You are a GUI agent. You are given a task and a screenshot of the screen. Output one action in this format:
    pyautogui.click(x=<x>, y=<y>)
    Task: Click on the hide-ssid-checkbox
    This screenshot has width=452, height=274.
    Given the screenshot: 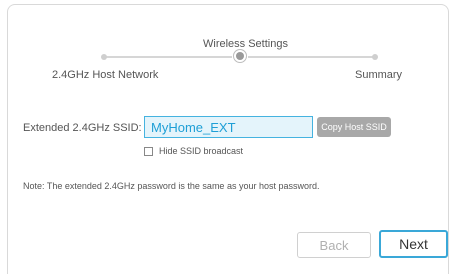 What is the action you would take?
    pyautogui.click(x=148, y=151)
    